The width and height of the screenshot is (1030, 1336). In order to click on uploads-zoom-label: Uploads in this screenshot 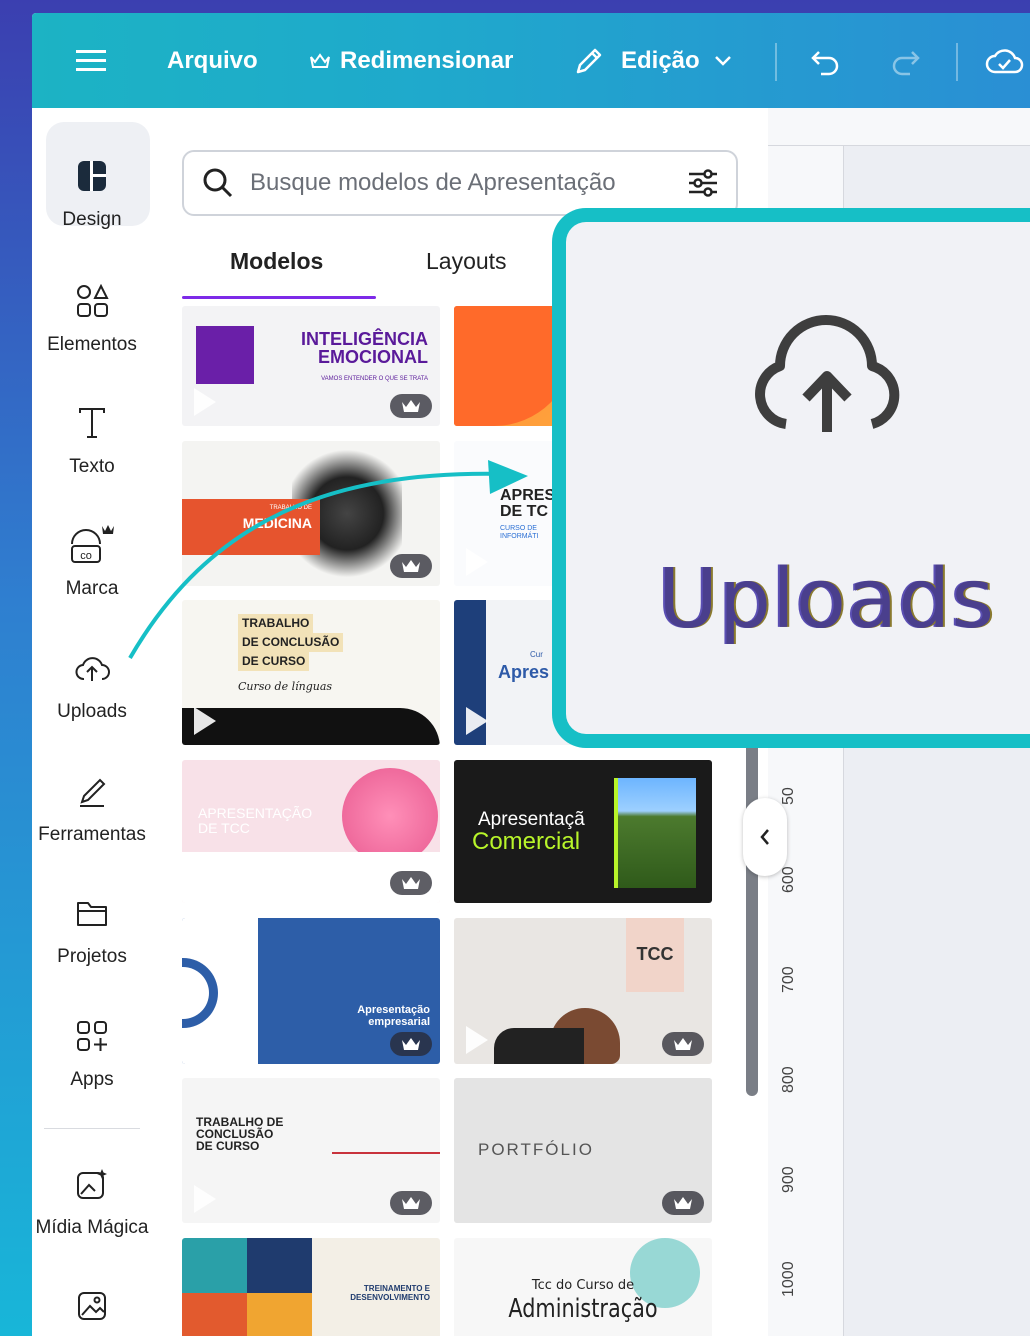, I will do `click(827, 599)`.